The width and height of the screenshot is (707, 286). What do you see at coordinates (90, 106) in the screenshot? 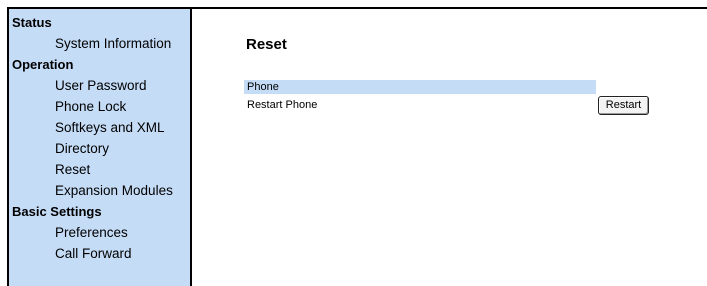
I see `sidebar-item-phone-lock: Phone Lock` at bounding box center [90, 106].